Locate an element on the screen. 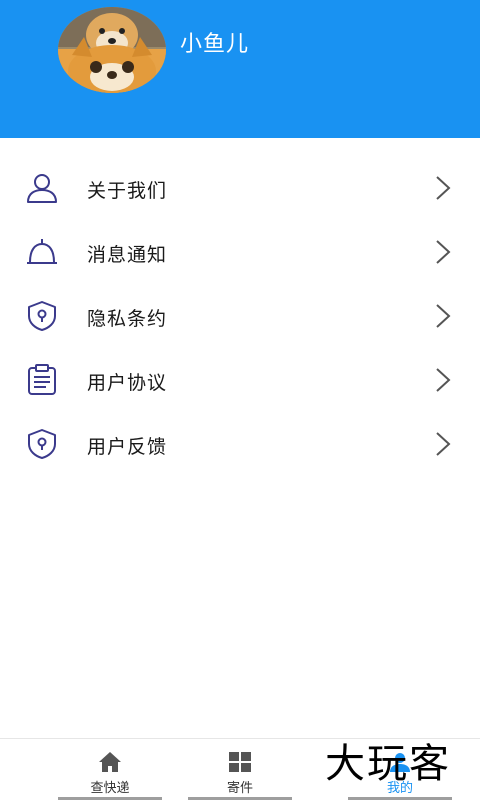 This screenshot has height=801, width=480. shiba-dog-image is located at coordinates (112, 50).